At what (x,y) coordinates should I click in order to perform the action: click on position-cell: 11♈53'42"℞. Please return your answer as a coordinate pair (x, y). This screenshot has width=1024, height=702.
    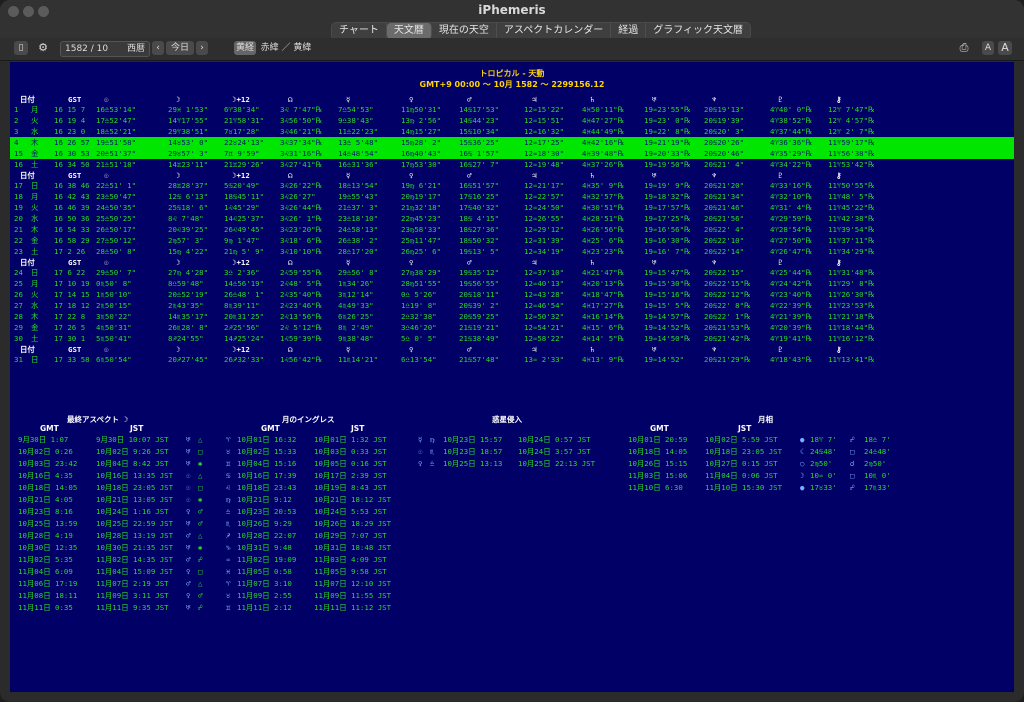
    Looking at the image, I should click on (851, 164).